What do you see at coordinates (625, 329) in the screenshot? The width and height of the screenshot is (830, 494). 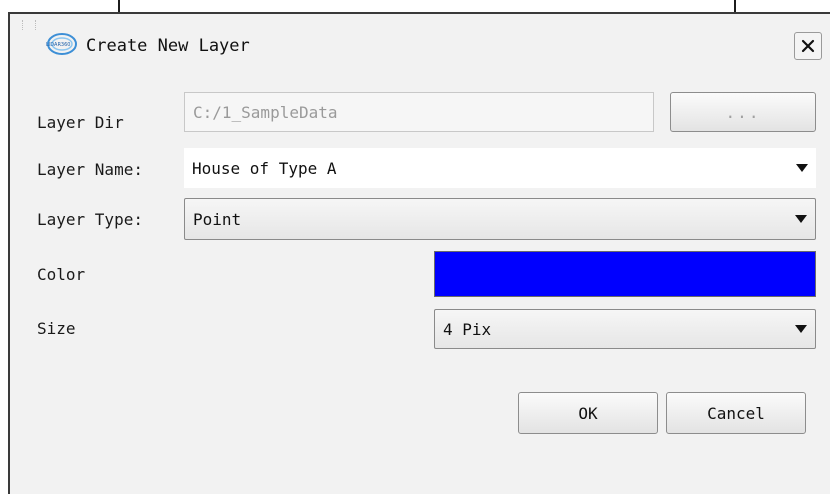 I see `size-select: 4 Pix` at bounding box center [625, 329].